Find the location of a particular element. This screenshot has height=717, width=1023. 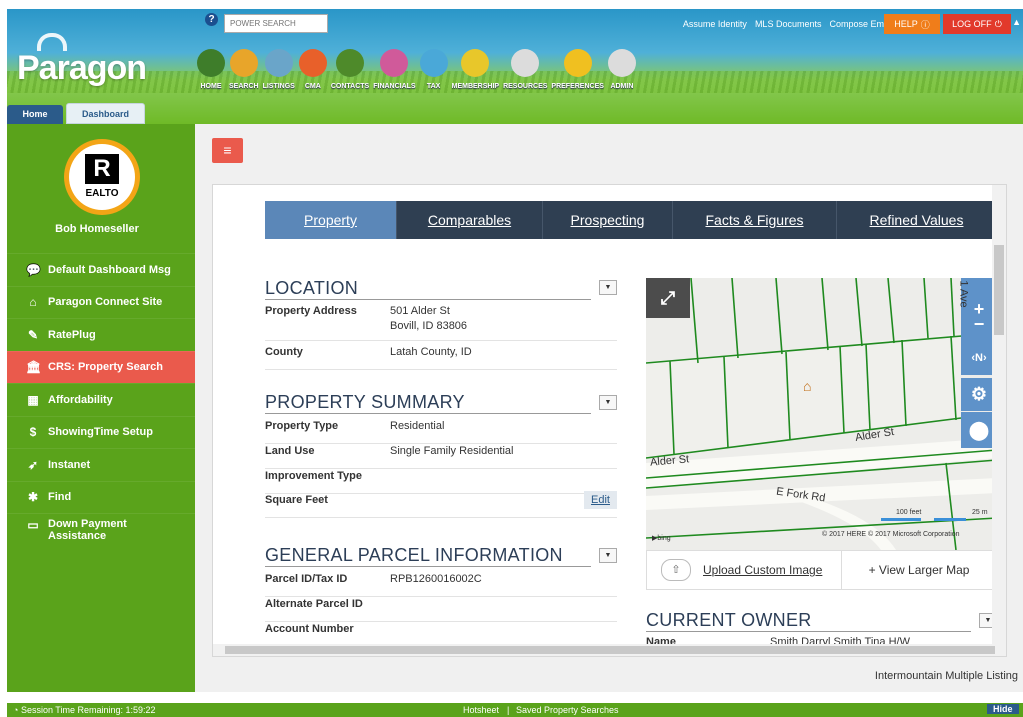

location-row: County Latah County, ID is located at coordinates (441, 358).